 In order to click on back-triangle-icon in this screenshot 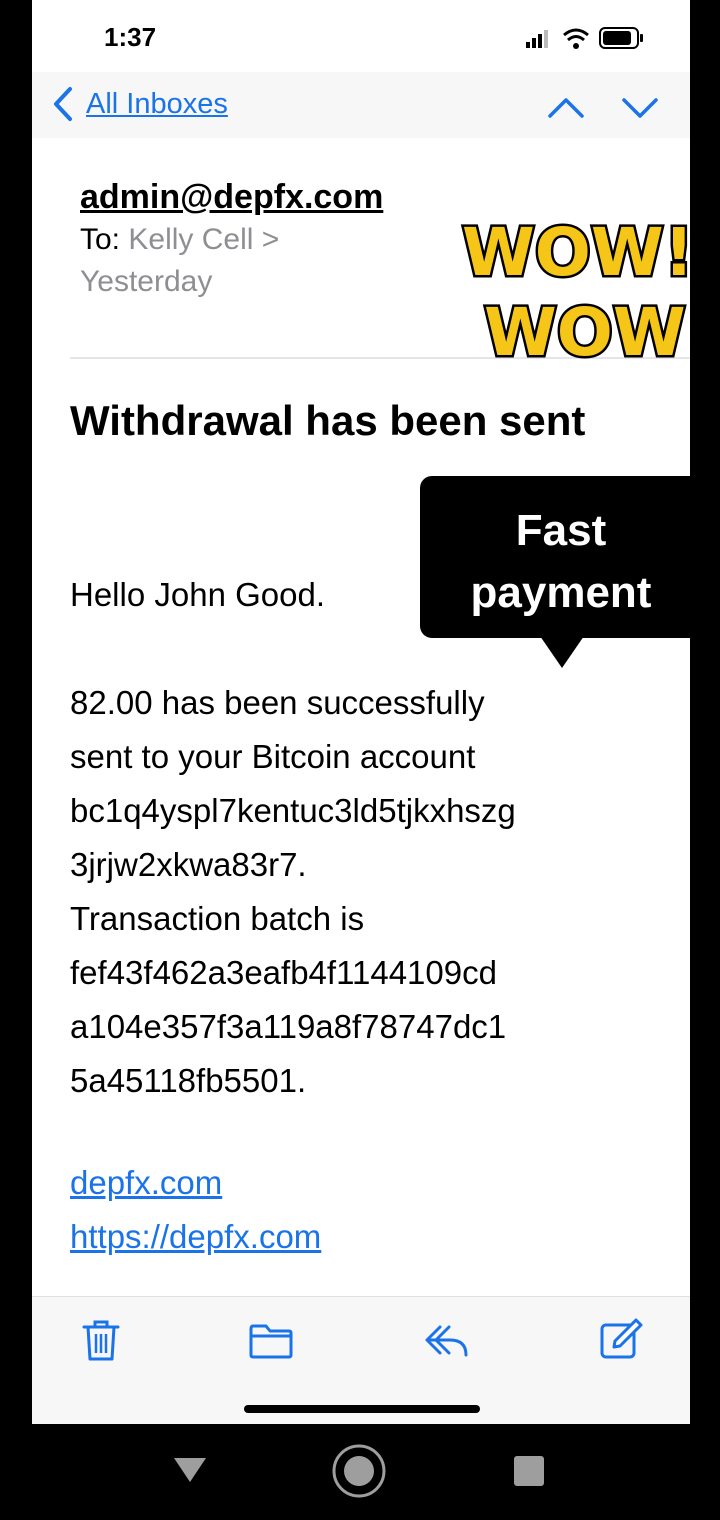, I will do `click(190, 1470)`.